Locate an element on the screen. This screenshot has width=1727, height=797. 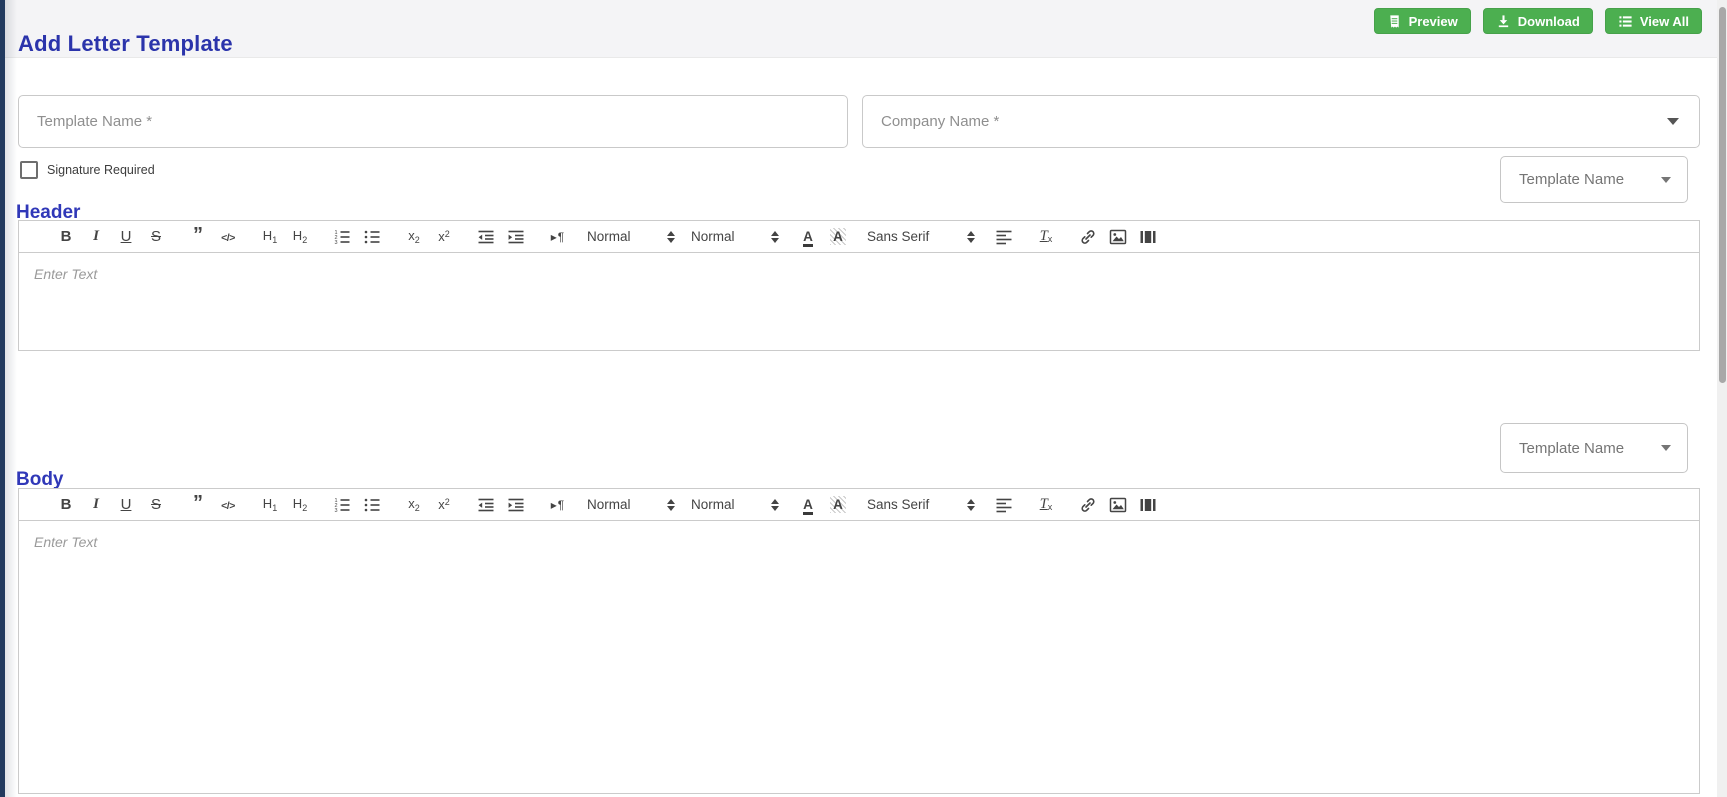
toolbar-group: x2 x2 is located at coordinates (429, 505).